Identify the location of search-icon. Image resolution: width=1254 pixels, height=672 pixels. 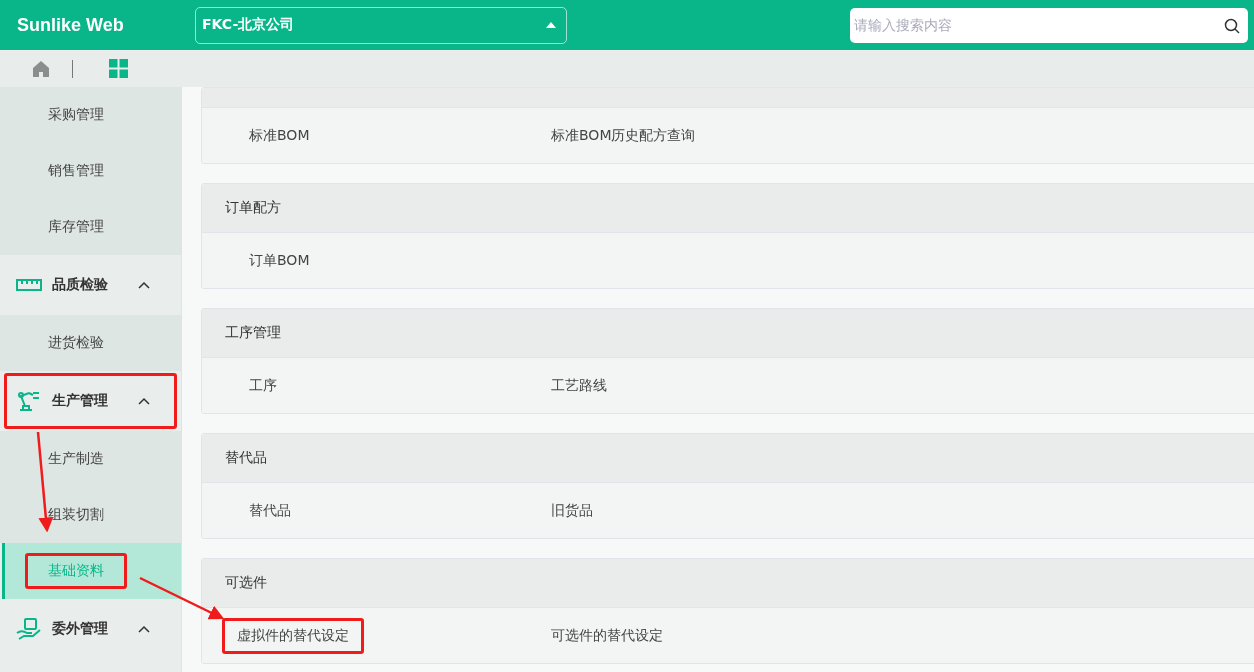
(1232, 25).